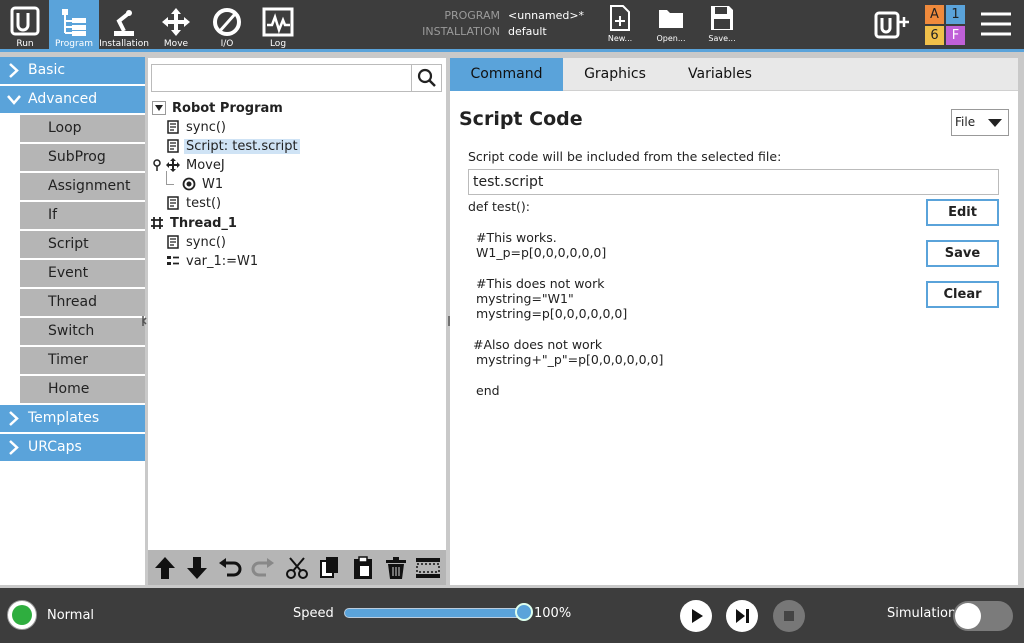 This screenshot has width=1024, height=643. What do you see at coordinates (313, 613) in the screenshot?
I see `speed-label: Speed` at bounding box center [313, 613].